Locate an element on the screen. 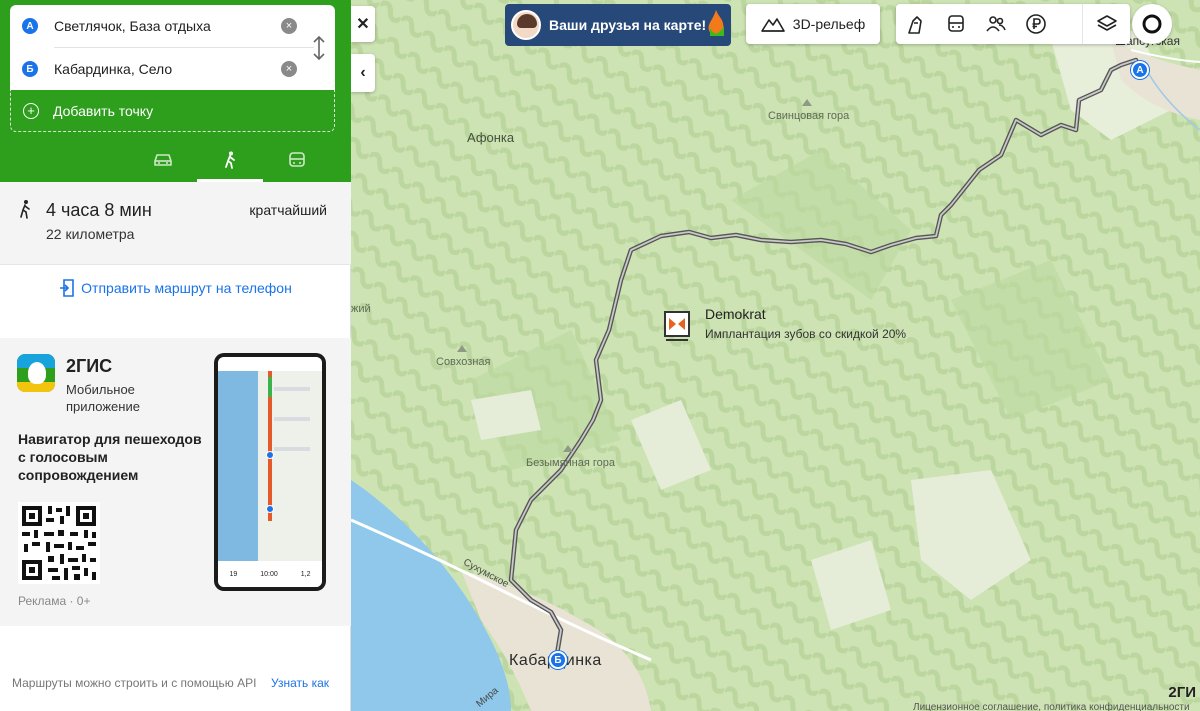  promo-subtitle: Мобильное is located at coordinates (100, 389).